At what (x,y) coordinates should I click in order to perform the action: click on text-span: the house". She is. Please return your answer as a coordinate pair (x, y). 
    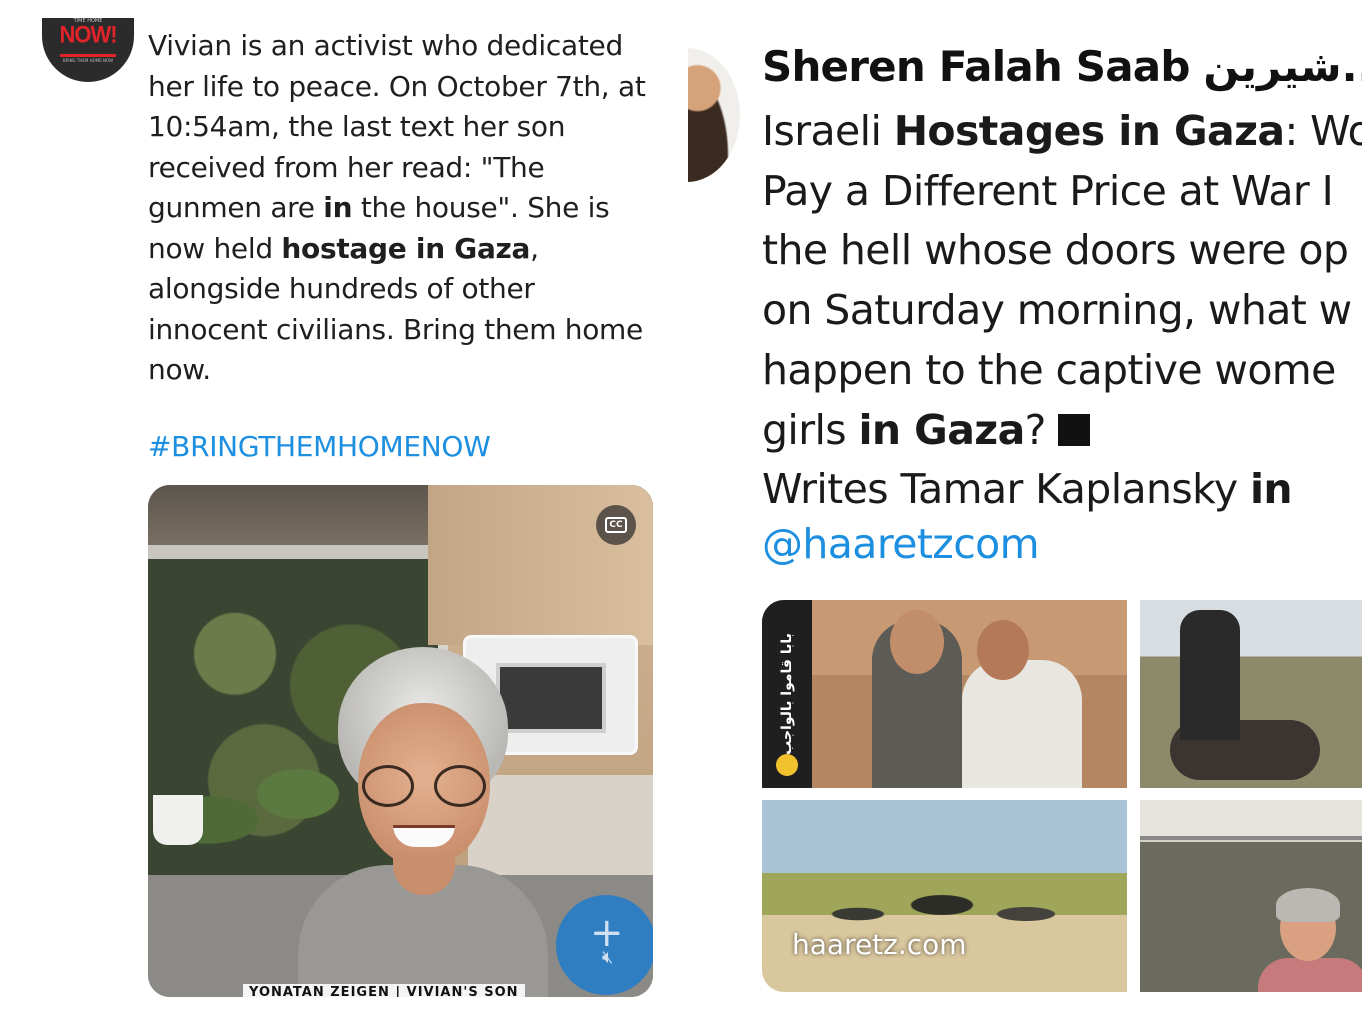
    Looking at the image, I should click on (481, 207).